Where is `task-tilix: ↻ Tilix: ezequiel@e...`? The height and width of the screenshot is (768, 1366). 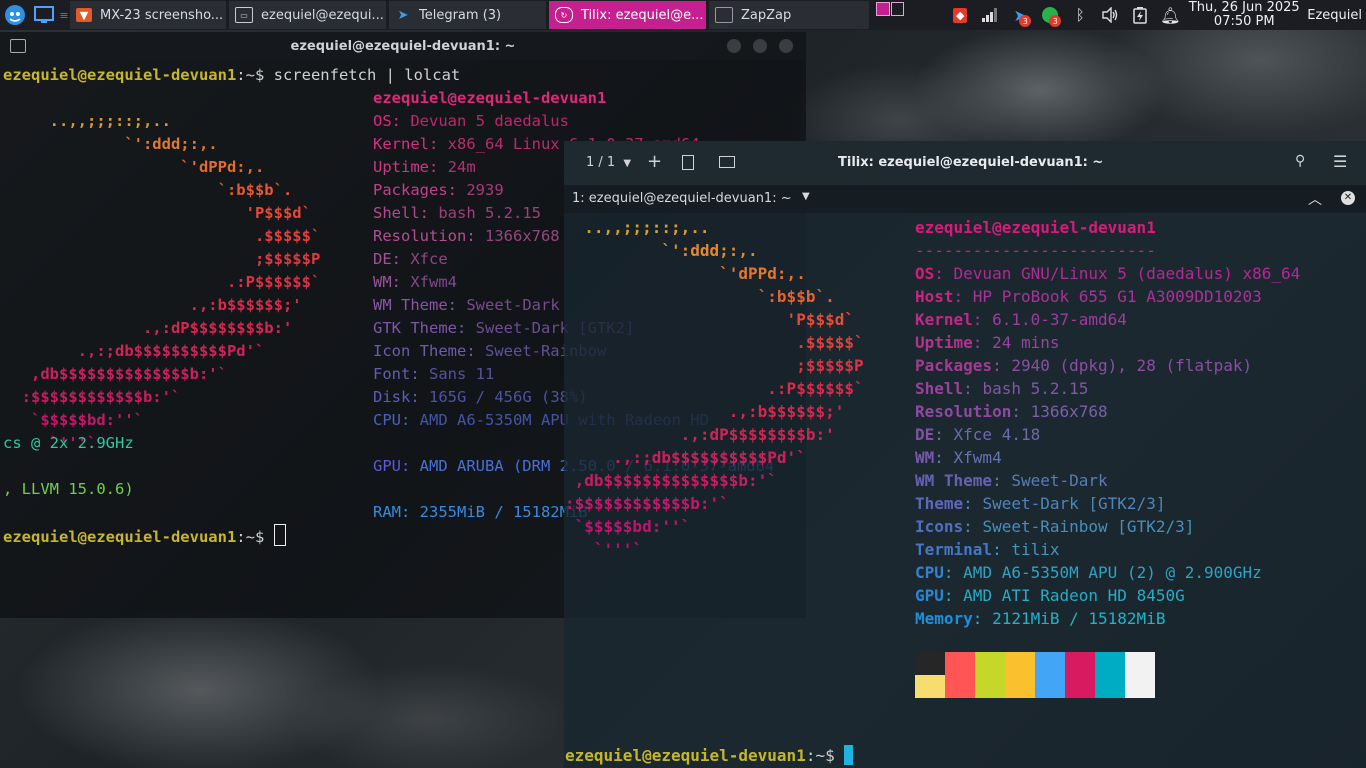
task-tilix: ↻ Tilix: ezequiel@e... is located at coordinates (627, 15).